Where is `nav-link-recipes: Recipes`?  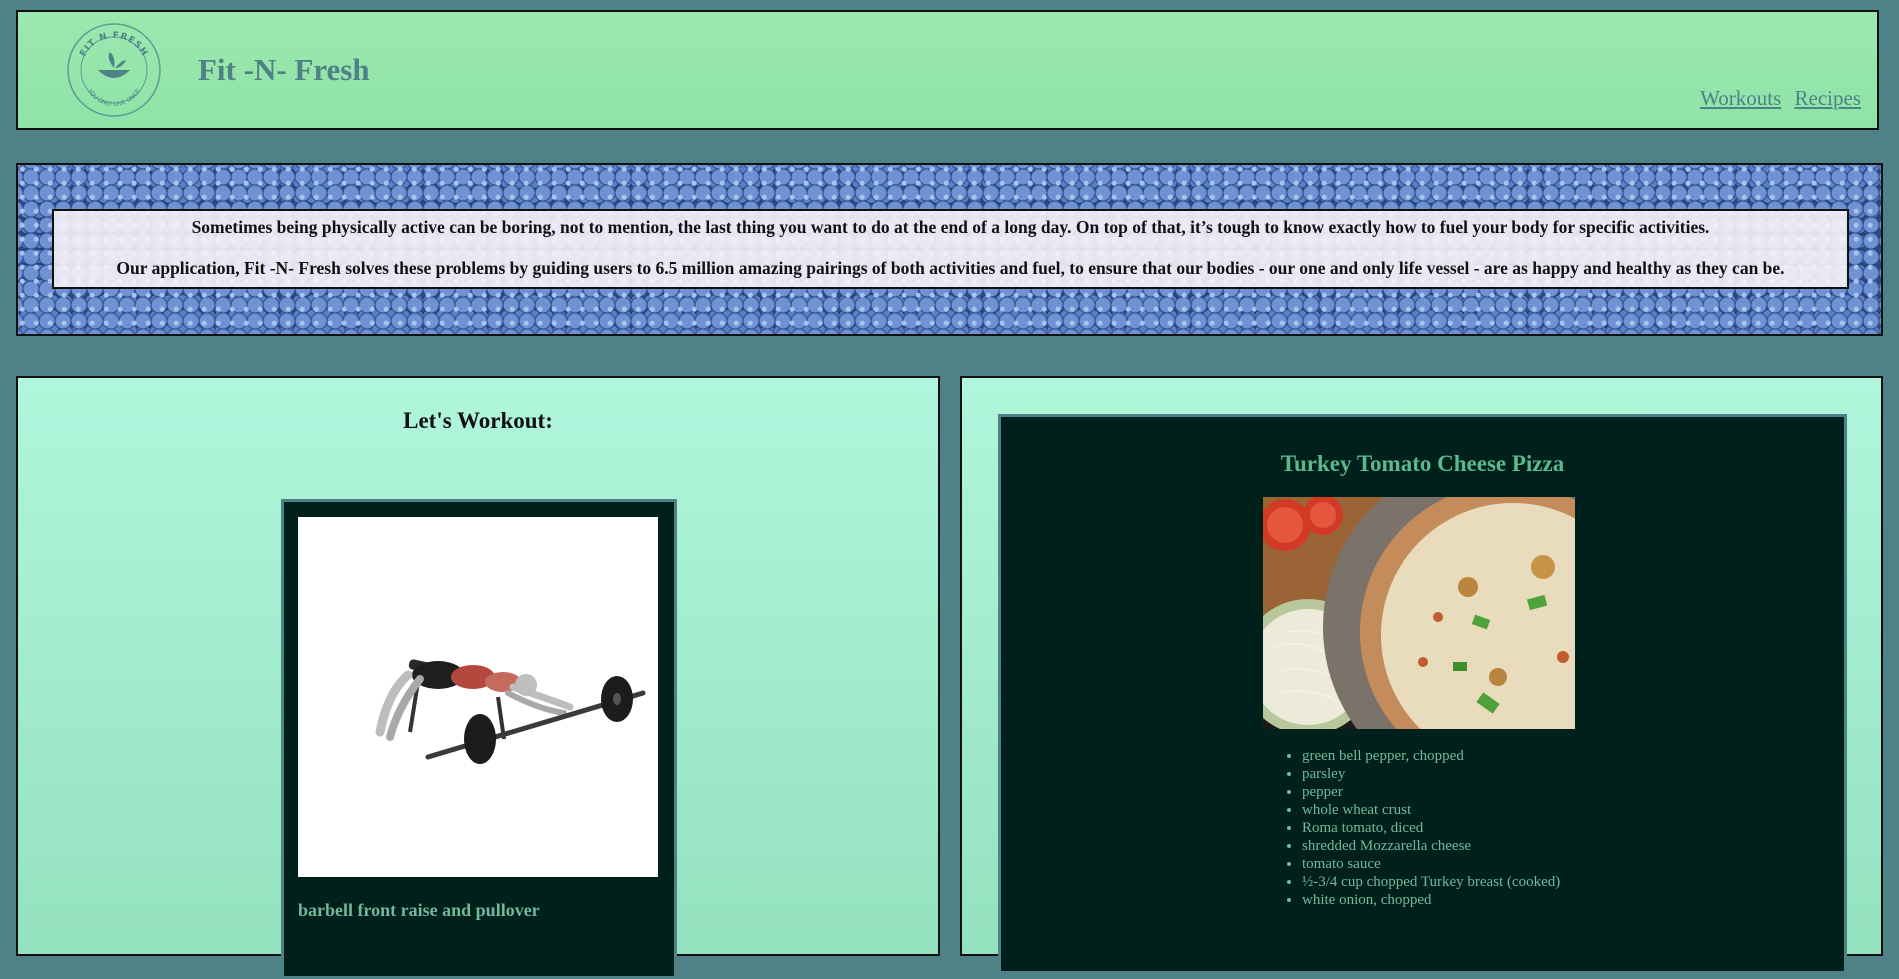 nav-link-recipes: Recipes is located at coordinates (1828, 98).